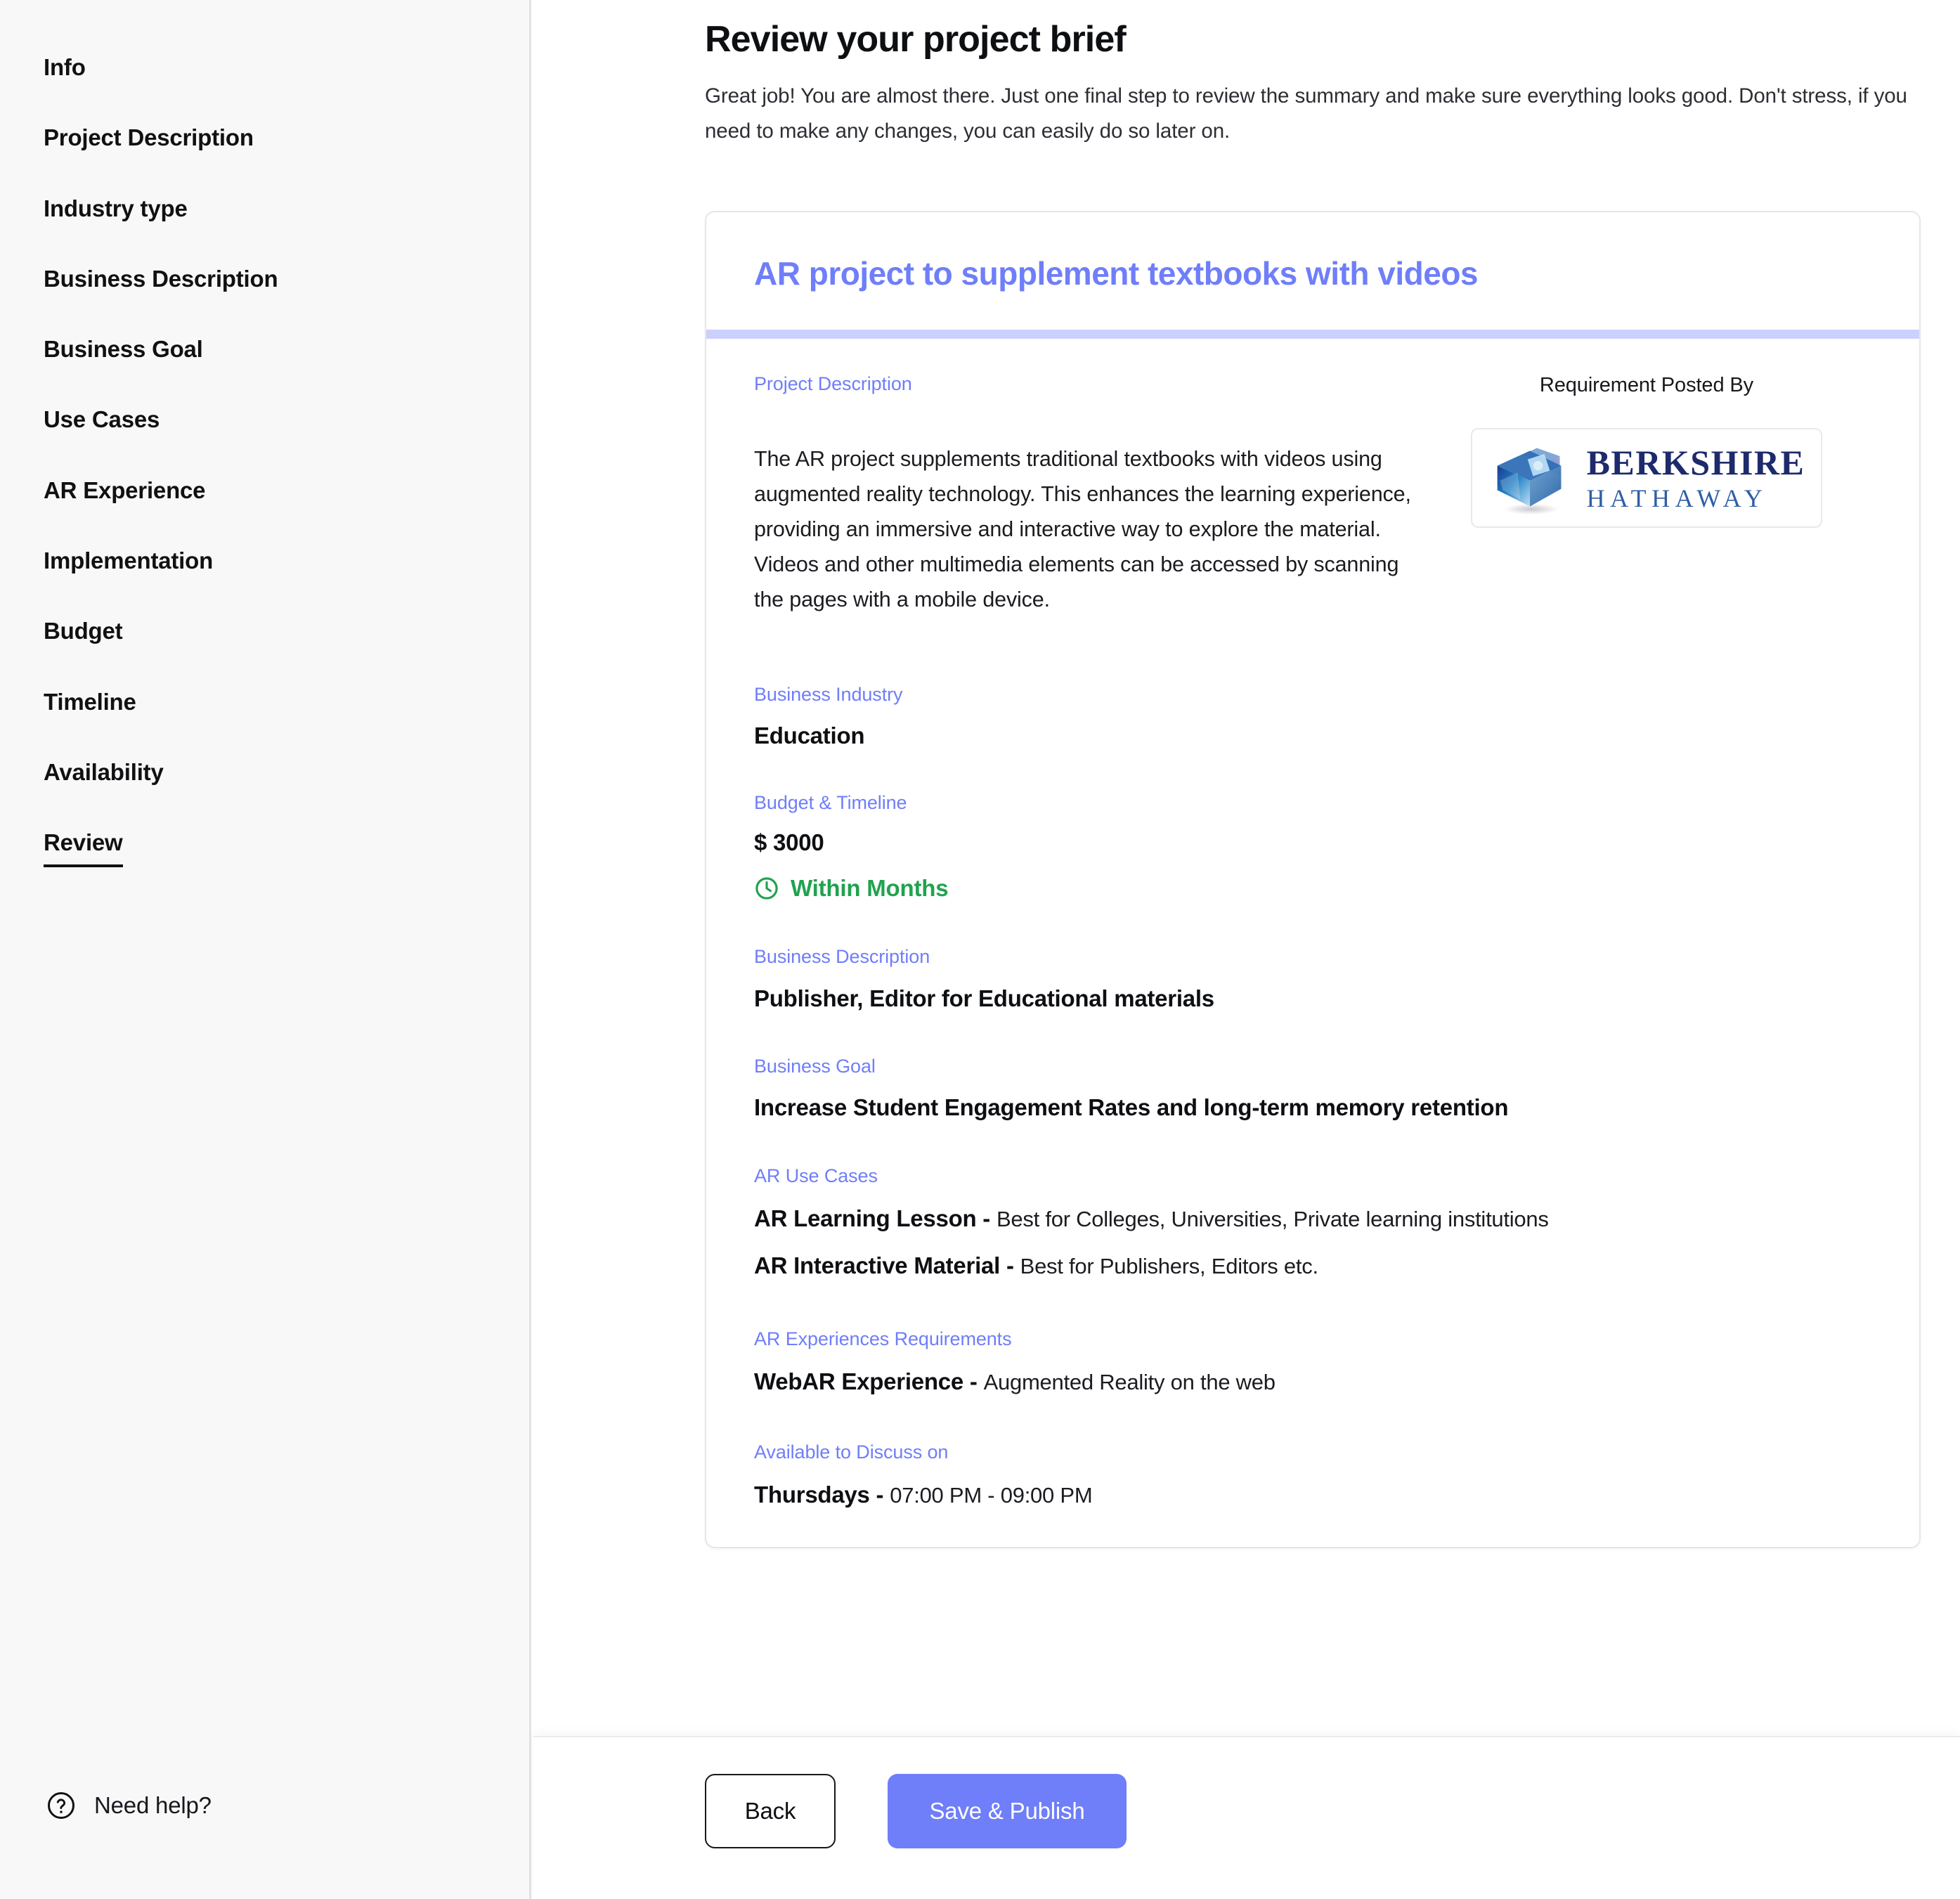  What do you see at coordinates (767, 888) in the screenshot?
I see `clock-icon` at bounding box center [767, 888].